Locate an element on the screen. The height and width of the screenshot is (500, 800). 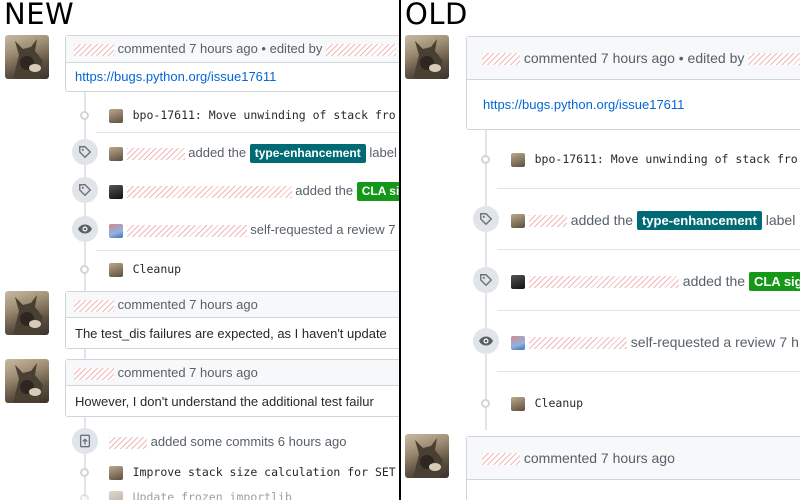
commit-row: Update frozen importlib is located at coordinates (254, 494).